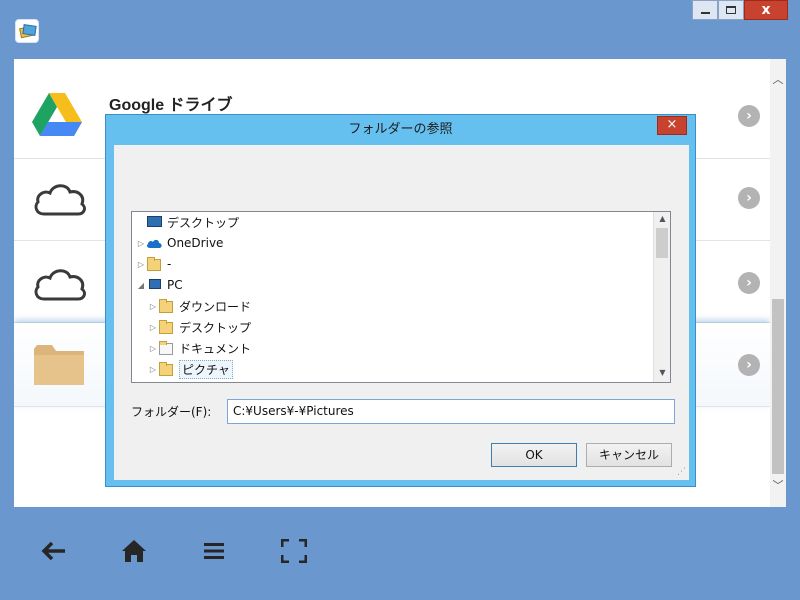 The width and height of the screenshot is (800, 600). I want to click on fullscreen-button, so click(294, 551).